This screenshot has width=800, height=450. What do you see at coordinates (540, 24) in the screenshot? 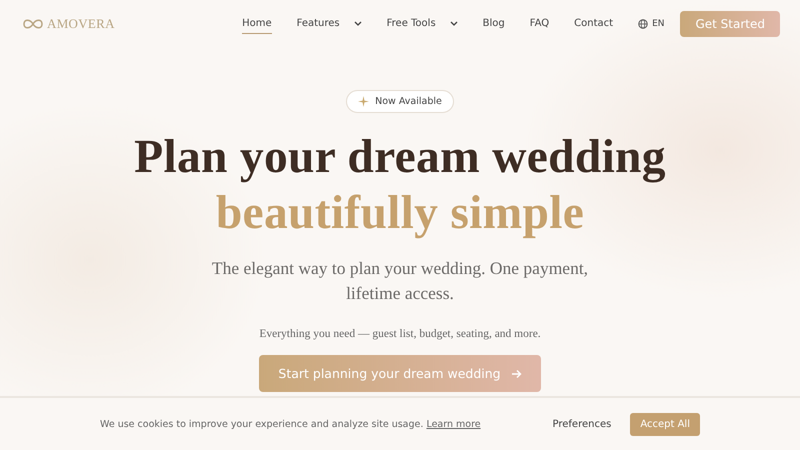
I see `nav-link: FAQ` at bounding box center [540, 24].